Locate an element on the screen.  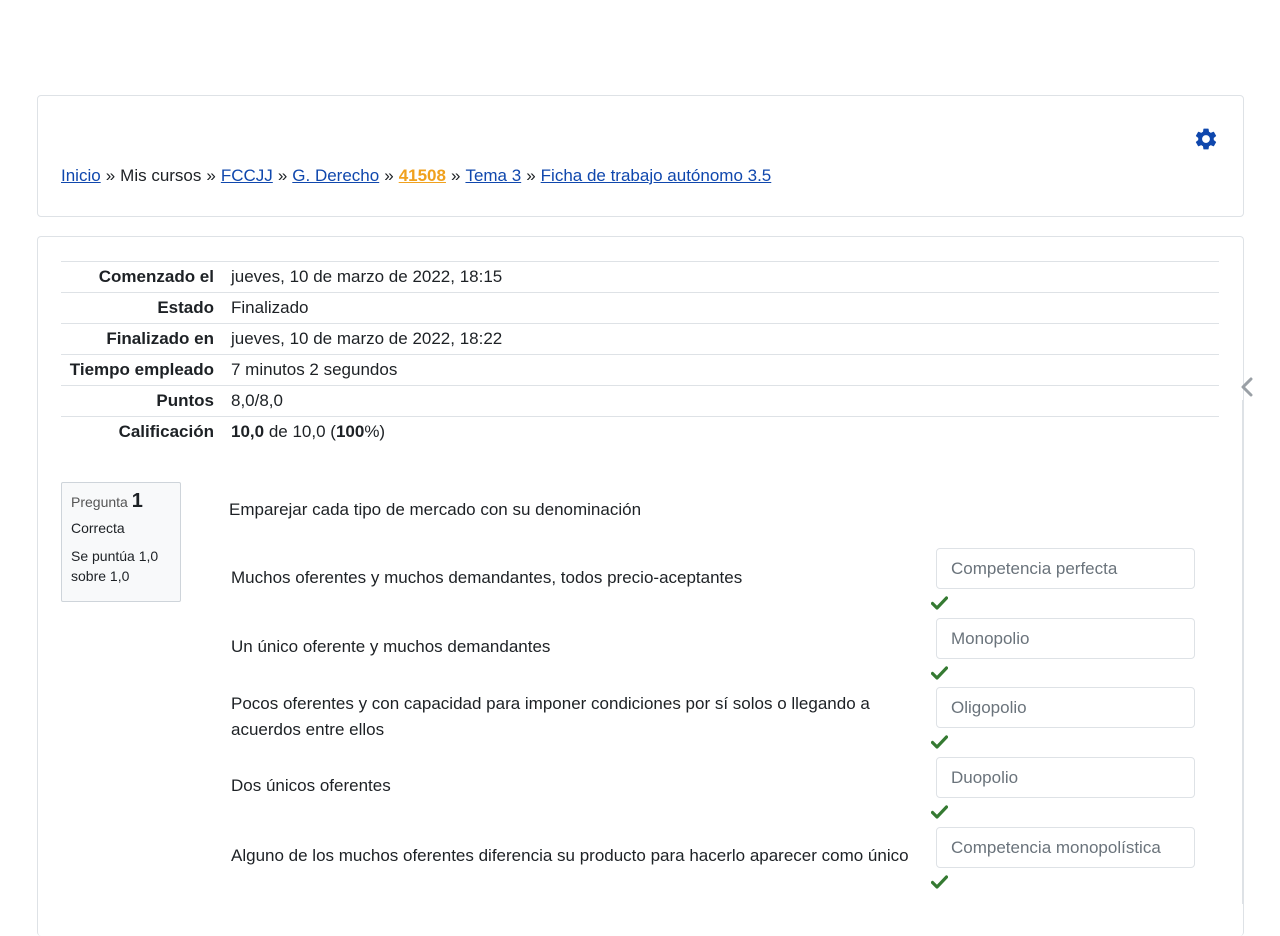
question-number: 1 is located at coordinates (137, 501).